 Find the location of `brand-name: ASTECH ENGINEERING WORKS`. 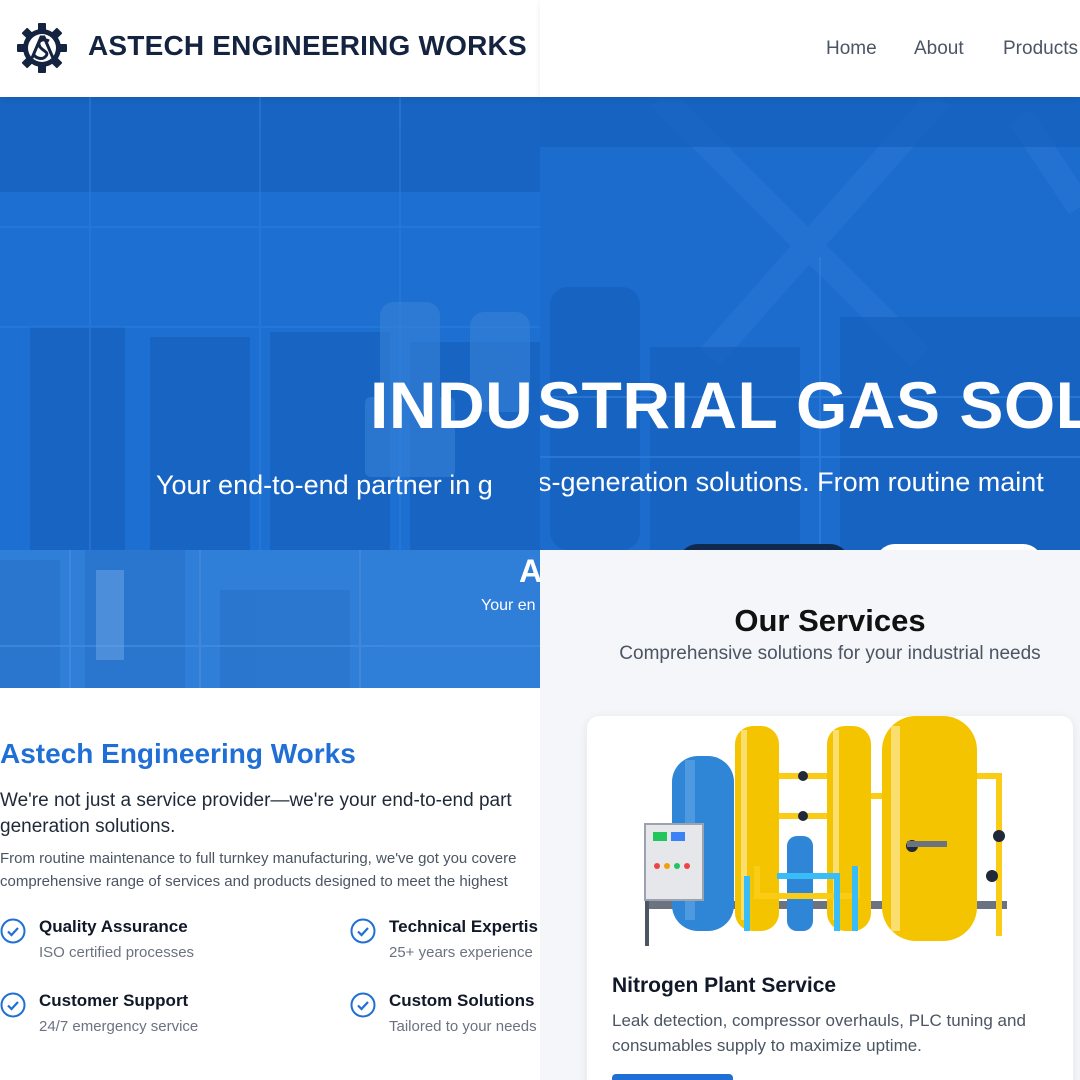

brand-name: ASTECH ENGINEERING WORKS is located at coordinates (307, 46).